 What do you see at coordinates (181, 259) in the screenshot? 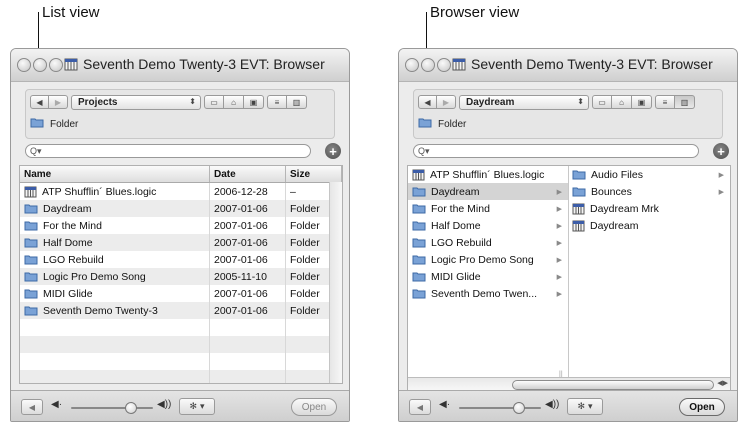
I see `table-row: LGO Rebuild 2007-01-06 Folder` at bounding box center [181, 259].